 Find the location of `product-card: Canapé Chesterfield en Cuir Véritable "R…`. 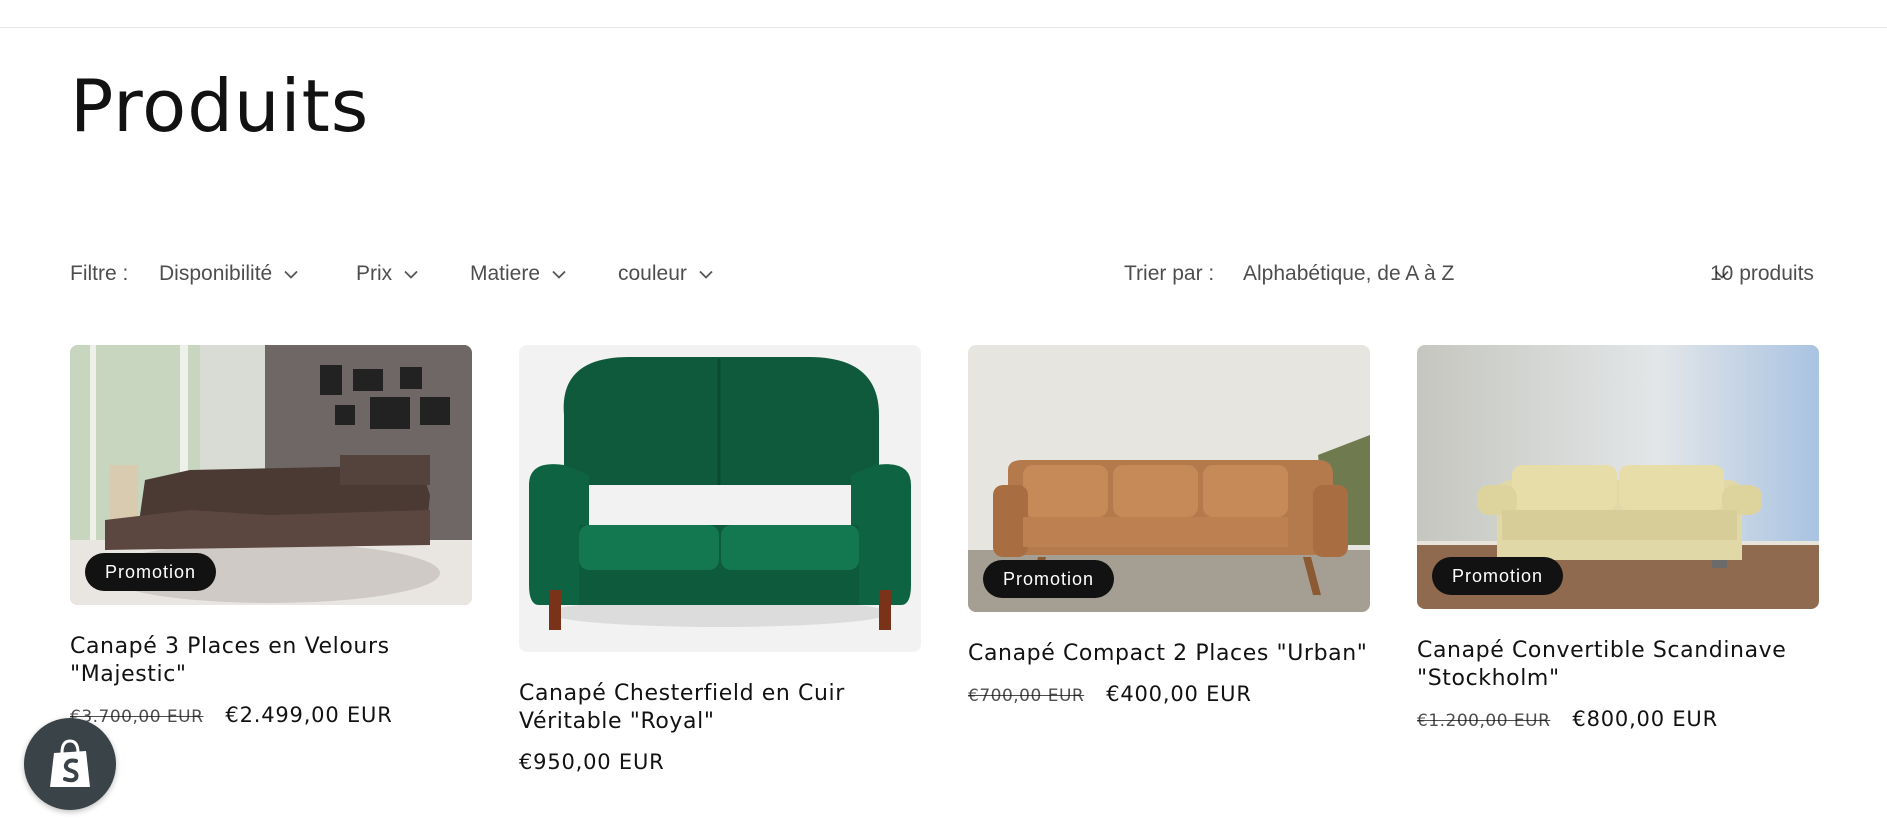

product-card: Canapé Chesterfield en Cuir Véritable "R… is located at coordinates (720, 559).